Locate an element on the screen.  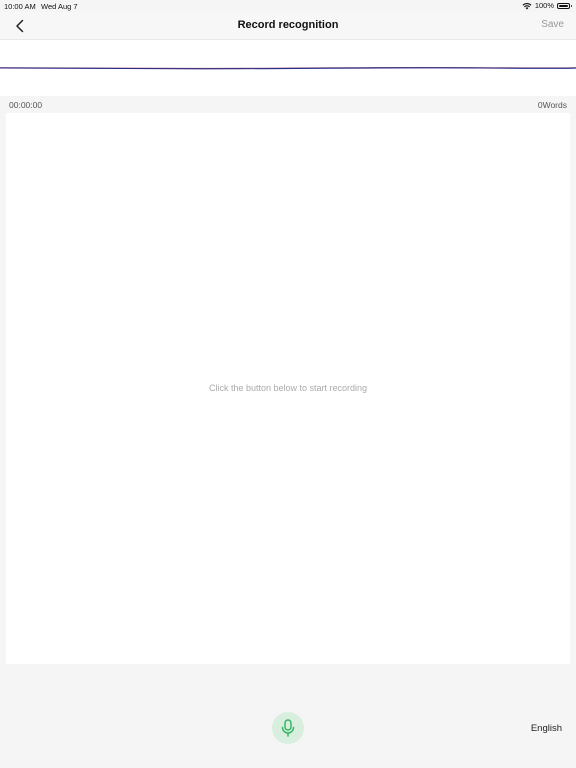
language-selector: English is located at coordinates (546, 728).